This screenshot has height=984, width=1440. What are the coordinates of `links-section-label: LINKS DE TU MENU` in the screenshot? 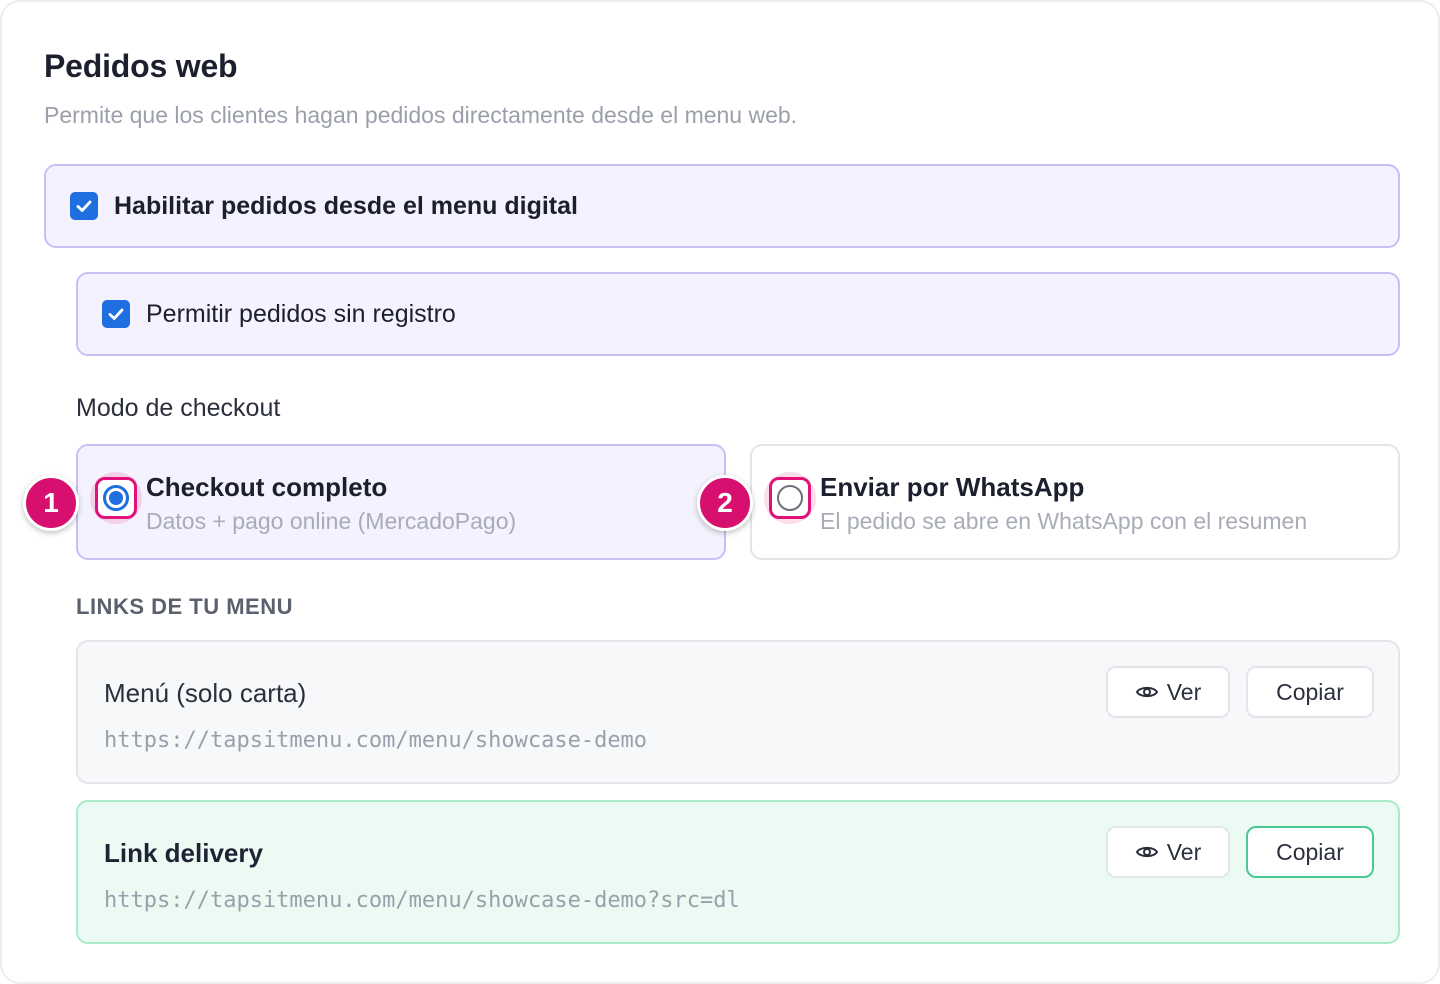 It's located at (184, 606).